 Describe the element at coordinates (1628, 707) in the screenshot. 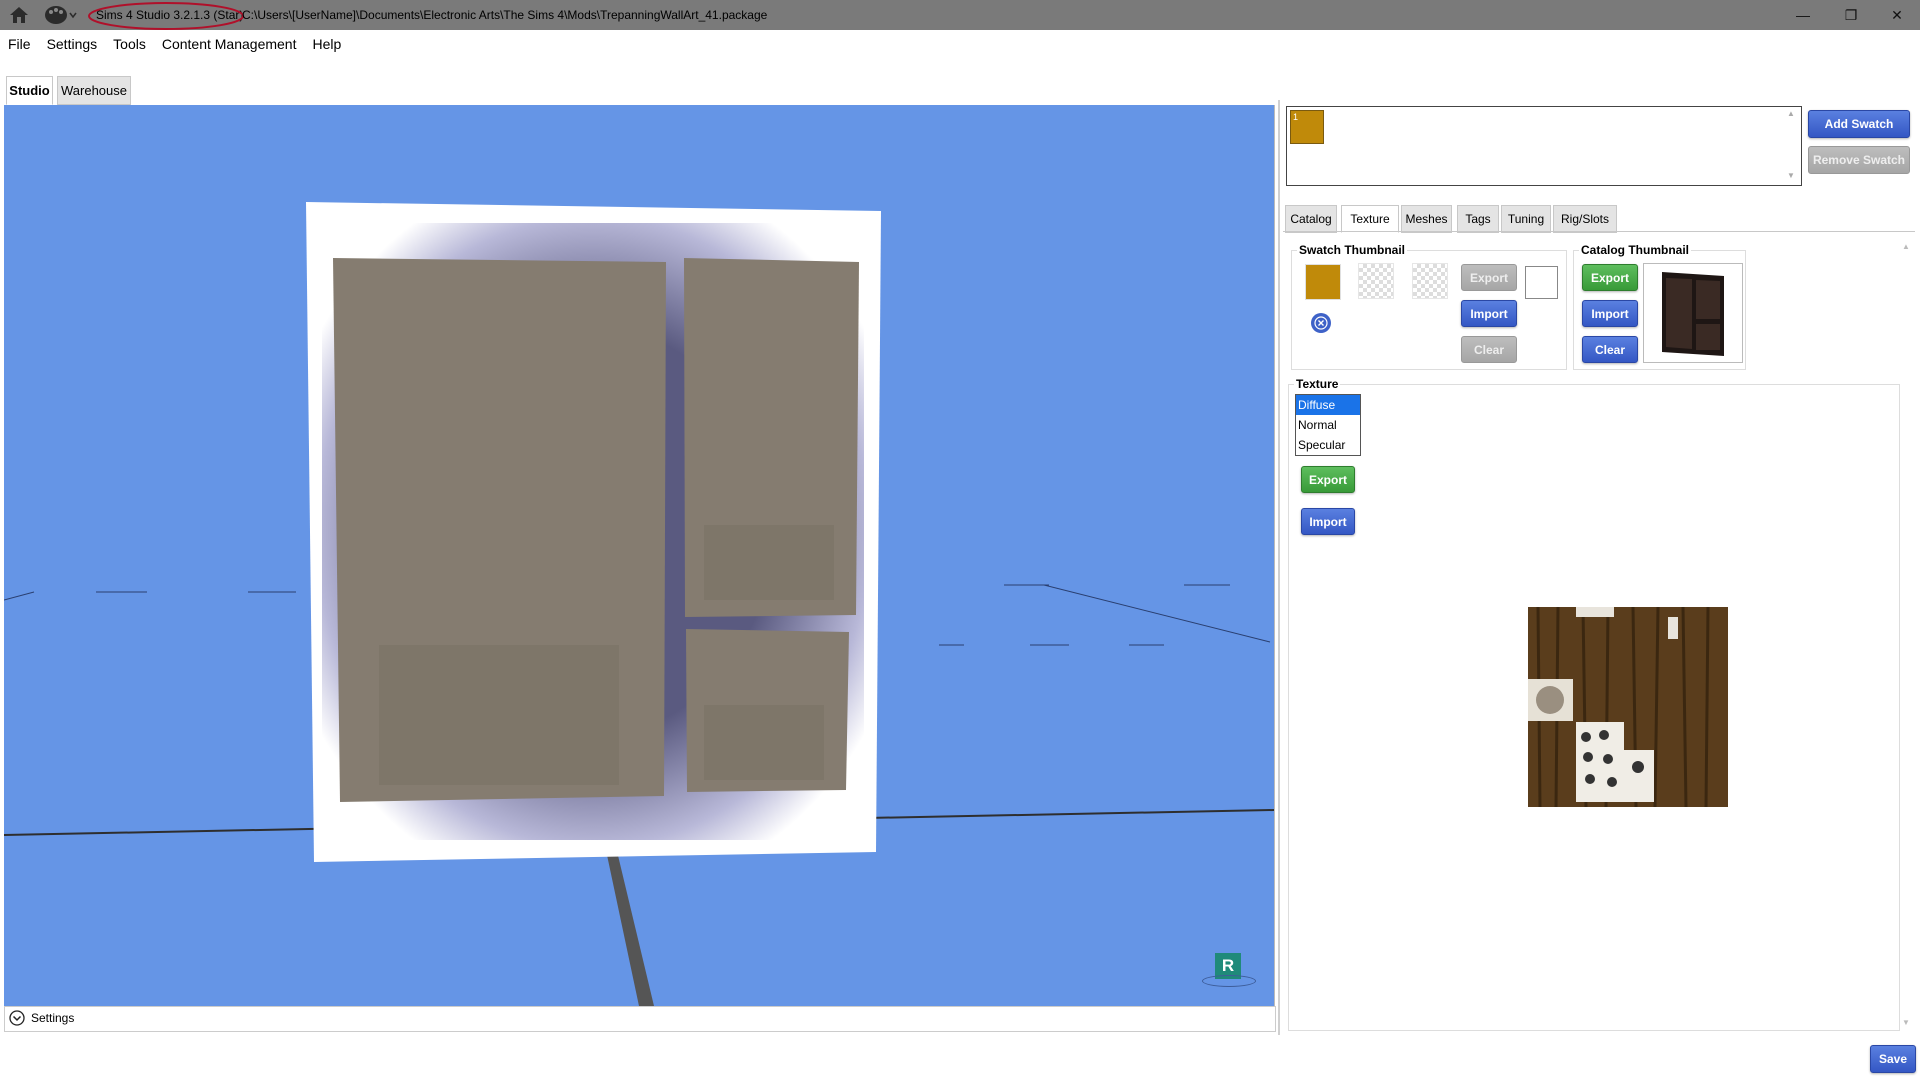

I see `texture-preview-image` at that location.